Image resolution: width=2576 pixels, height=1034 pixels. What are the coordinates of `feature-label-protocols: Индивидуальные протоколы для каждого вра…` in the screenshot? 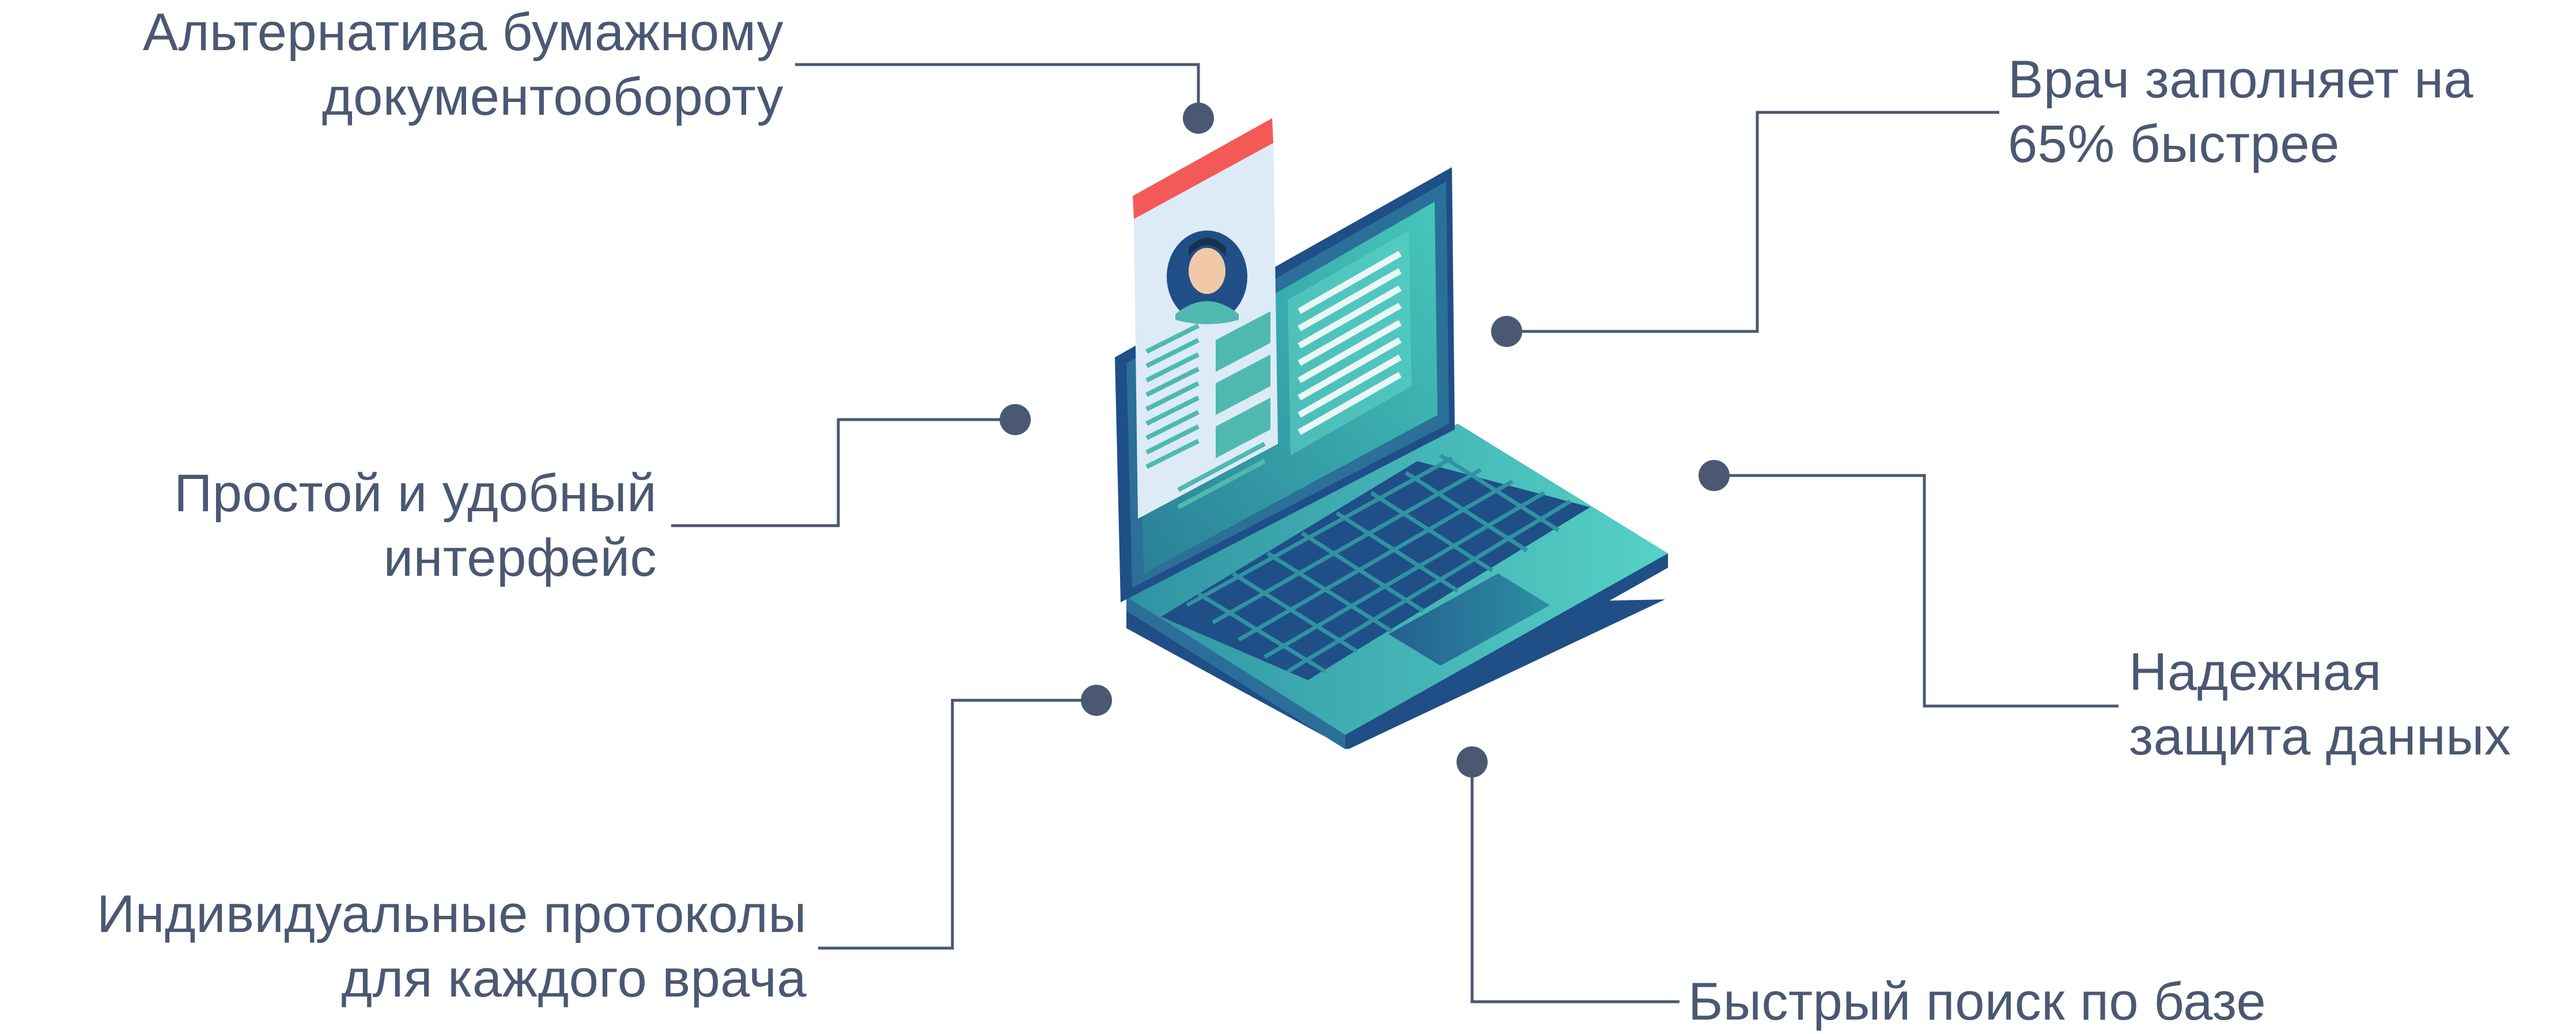 It's located at (409, 946).